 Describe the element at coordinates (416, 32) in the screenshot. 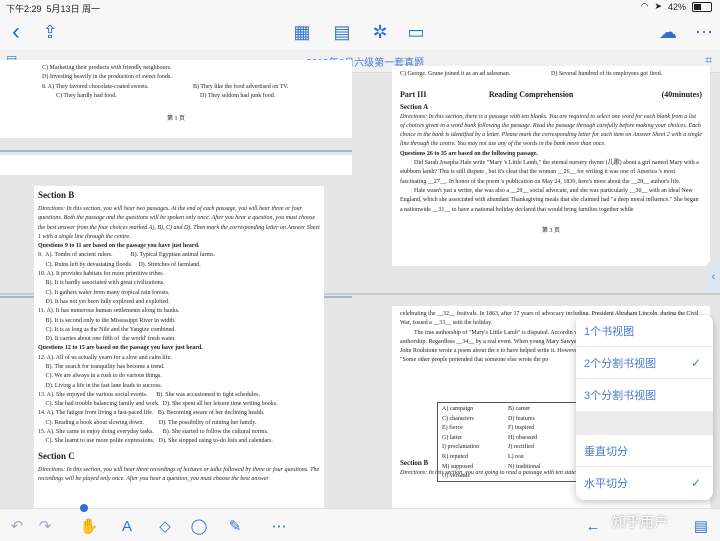

I see `tabs-icon: ▭` at that location.